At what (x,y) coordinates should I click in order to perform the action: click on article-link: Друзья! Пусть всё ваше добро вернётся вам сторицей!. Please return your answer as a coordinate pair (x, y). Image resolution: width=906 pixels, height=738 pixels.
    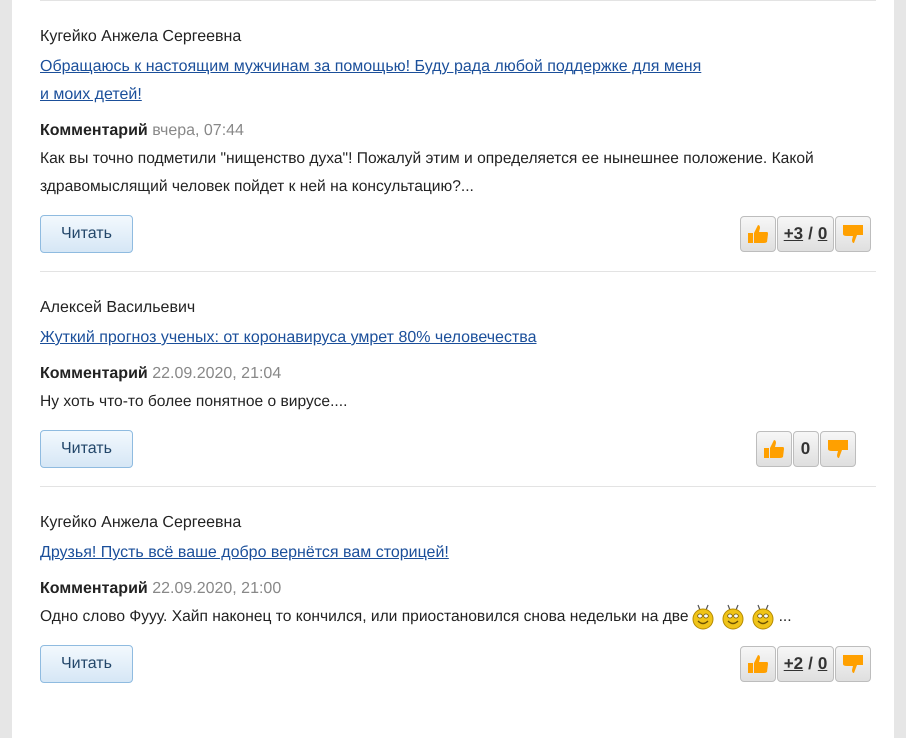
    Looking at the image, I should click on (375, 553).